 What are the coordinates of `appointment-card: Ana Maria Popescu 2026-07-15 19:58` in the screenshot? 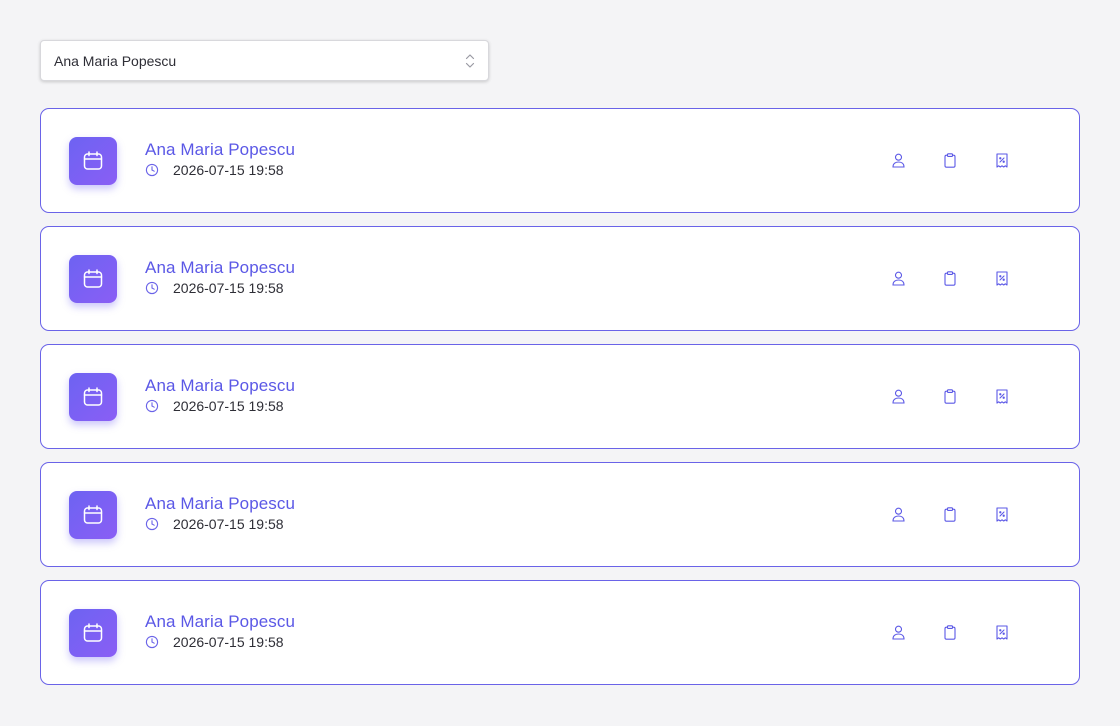 It's located at (560, 160).